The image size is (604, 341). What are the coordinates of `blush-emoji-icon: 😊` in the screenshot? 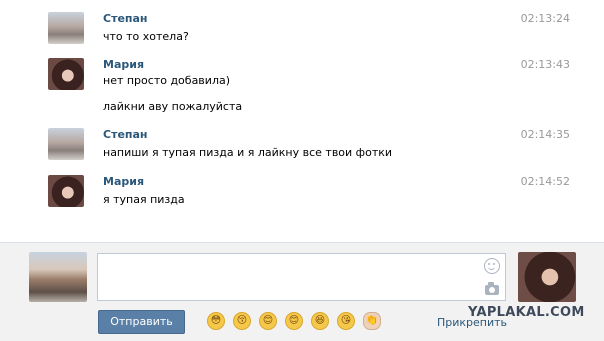 It's located at (294, 321).